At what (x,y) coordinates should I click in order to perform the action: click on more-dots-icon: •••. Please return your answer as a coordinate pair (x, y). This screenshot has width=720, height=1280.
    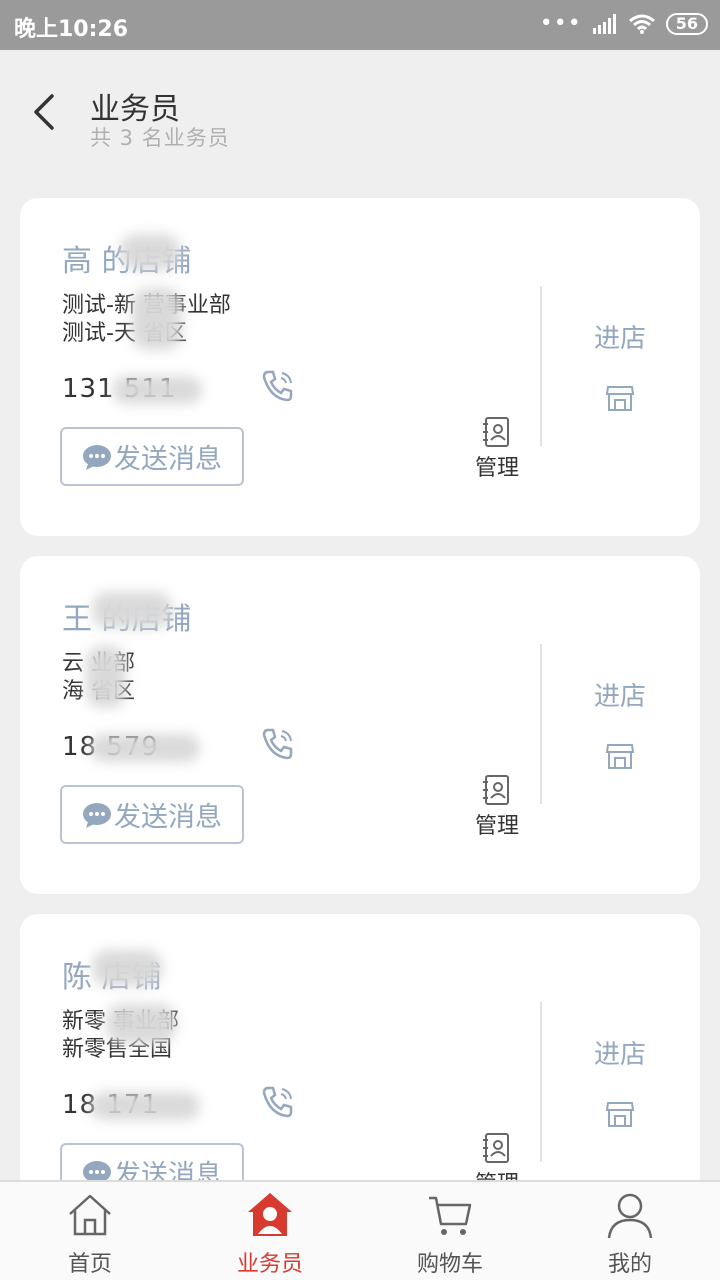
    Looking at the image, I should click on (560, 23).